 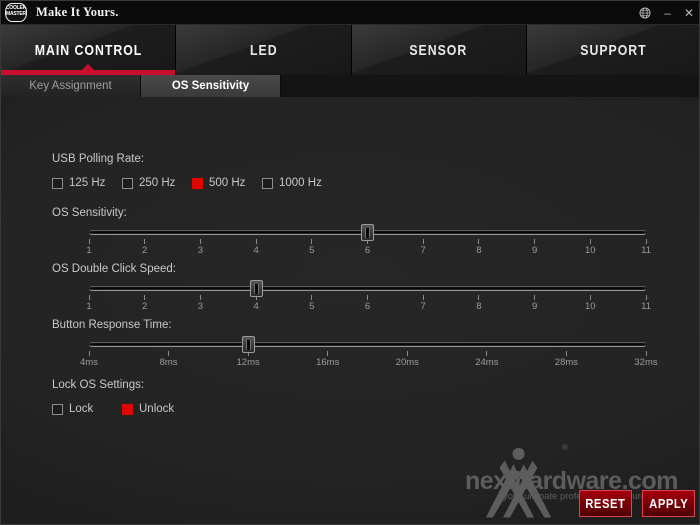 What do you see at coordinates (113, 397) in the screenshot?
I see `lock-os-settings-section: Lock OS Settings: Lock Unlock` at bounding box center [113, 397].